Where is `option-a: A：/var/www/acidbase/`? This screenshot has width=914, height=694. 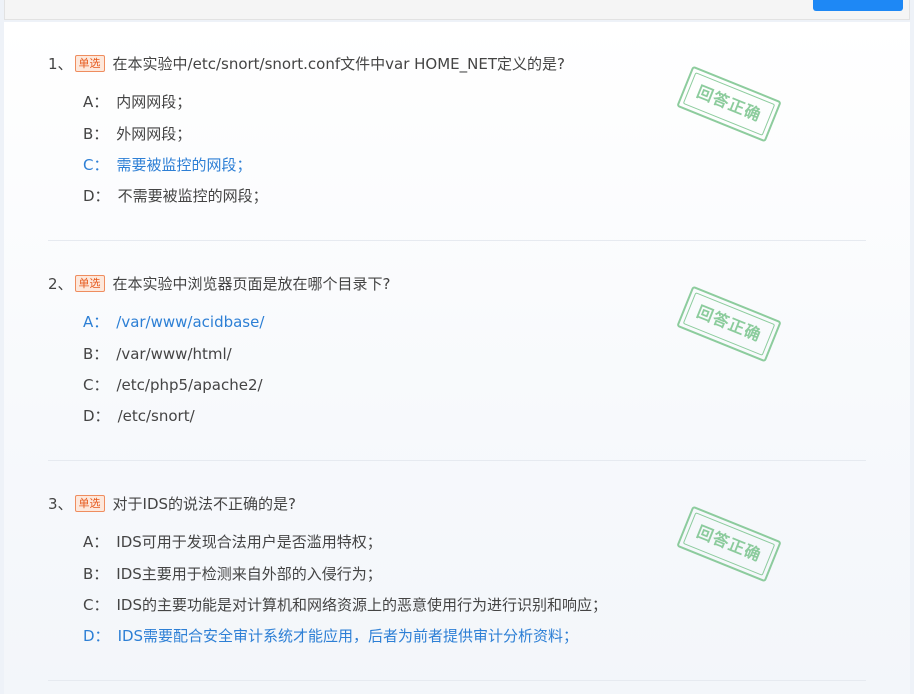
option-a: A：/var/www/acidbase/ is located at coordinates (173, 322).